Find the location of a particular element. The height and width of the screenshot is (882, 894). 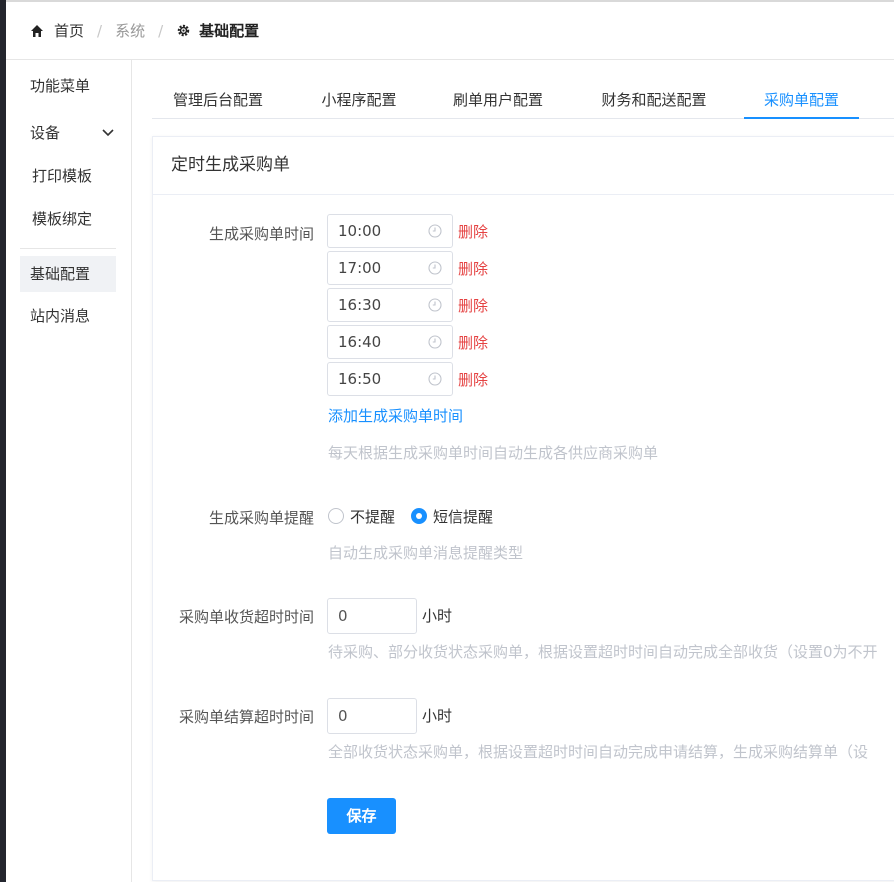

sidebar-divider is located at coordinates (68, 248).